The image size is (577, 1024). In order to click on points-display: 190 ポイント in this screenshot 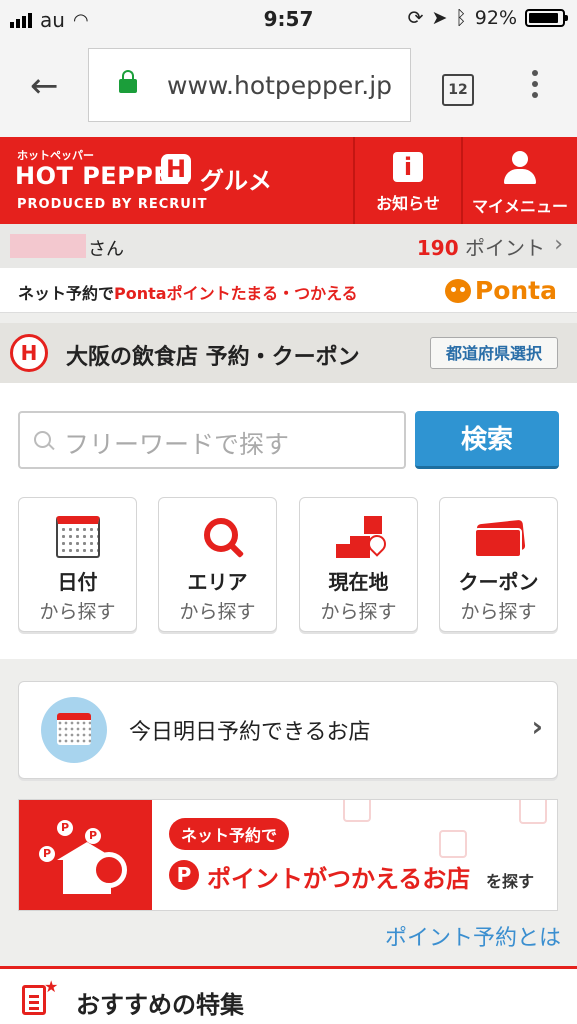, I will do `click(481, 246)`.